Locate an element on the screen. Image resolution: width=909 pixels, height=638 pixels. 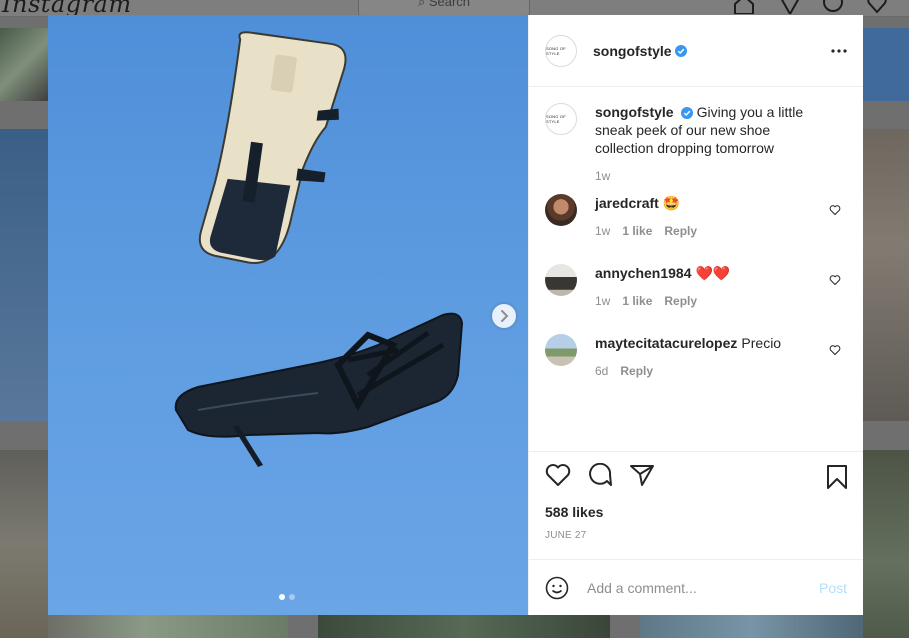
chevron-right-icon is located at coordinates (505, 316).